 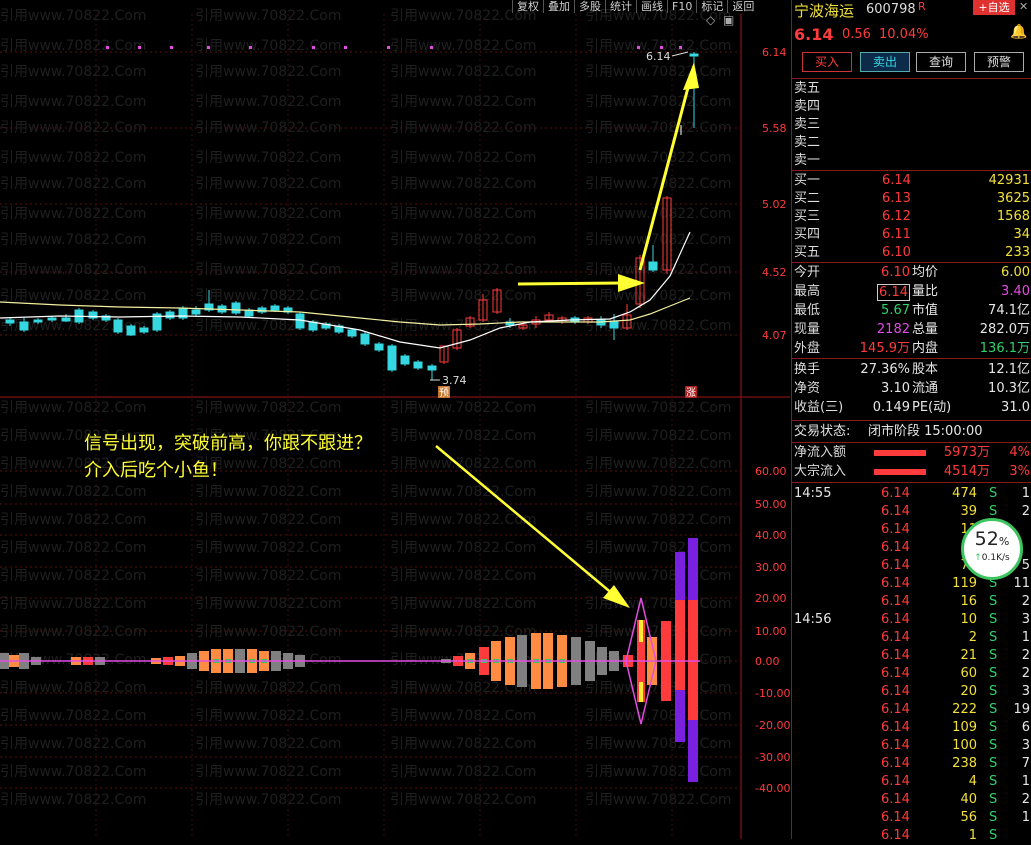 What do you see at coordinates (955, 727) in the screenshot?
I see `tick-row: 6.14 109 S 6` at bounding box center [955, 727].